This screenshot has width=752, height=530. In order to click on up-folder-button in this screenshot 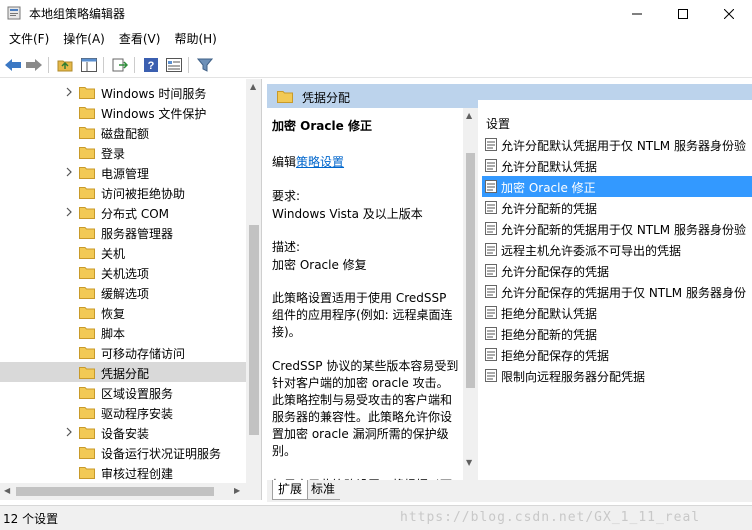, I will do `click(65, 65)`.